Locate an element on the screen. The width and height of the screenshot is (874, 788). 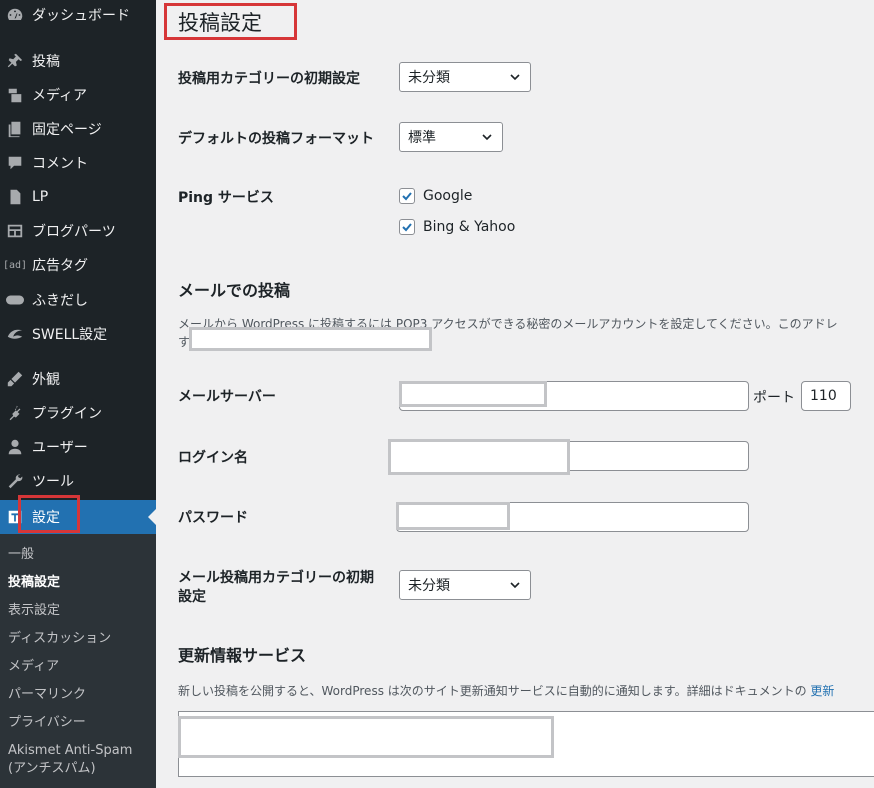
sidebar-item-label: LP is located at coordinates (40, 197).